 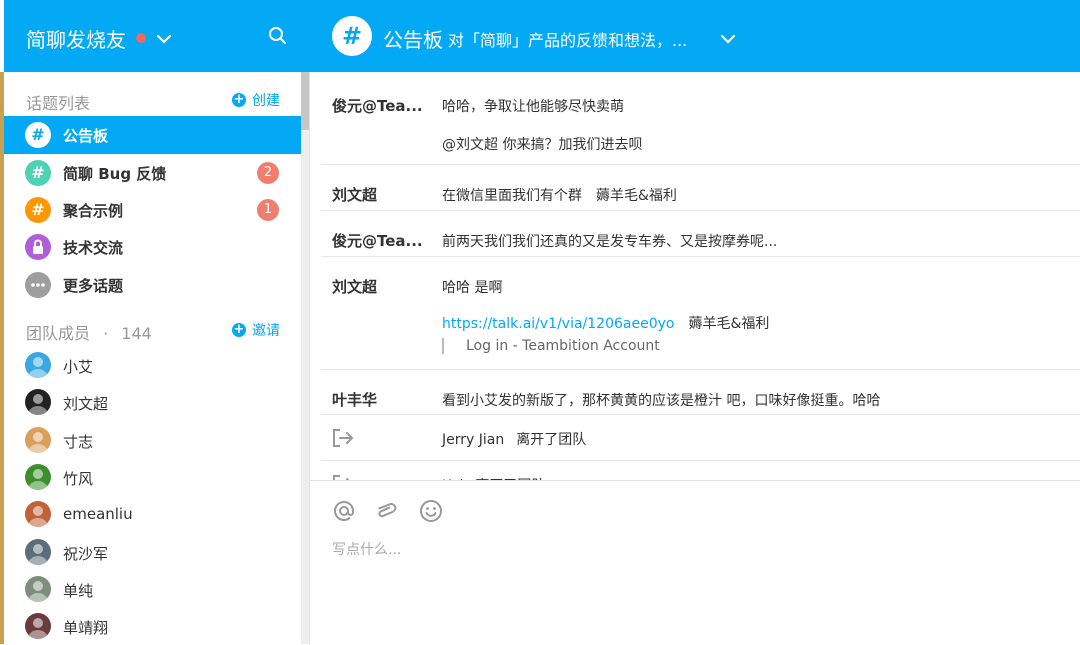 What do you see at coordinates (542, 145) in the screenshot?
I see `message-text: @刘文超 你来搞？加我们进去呗` at bounding box center [542, 145].